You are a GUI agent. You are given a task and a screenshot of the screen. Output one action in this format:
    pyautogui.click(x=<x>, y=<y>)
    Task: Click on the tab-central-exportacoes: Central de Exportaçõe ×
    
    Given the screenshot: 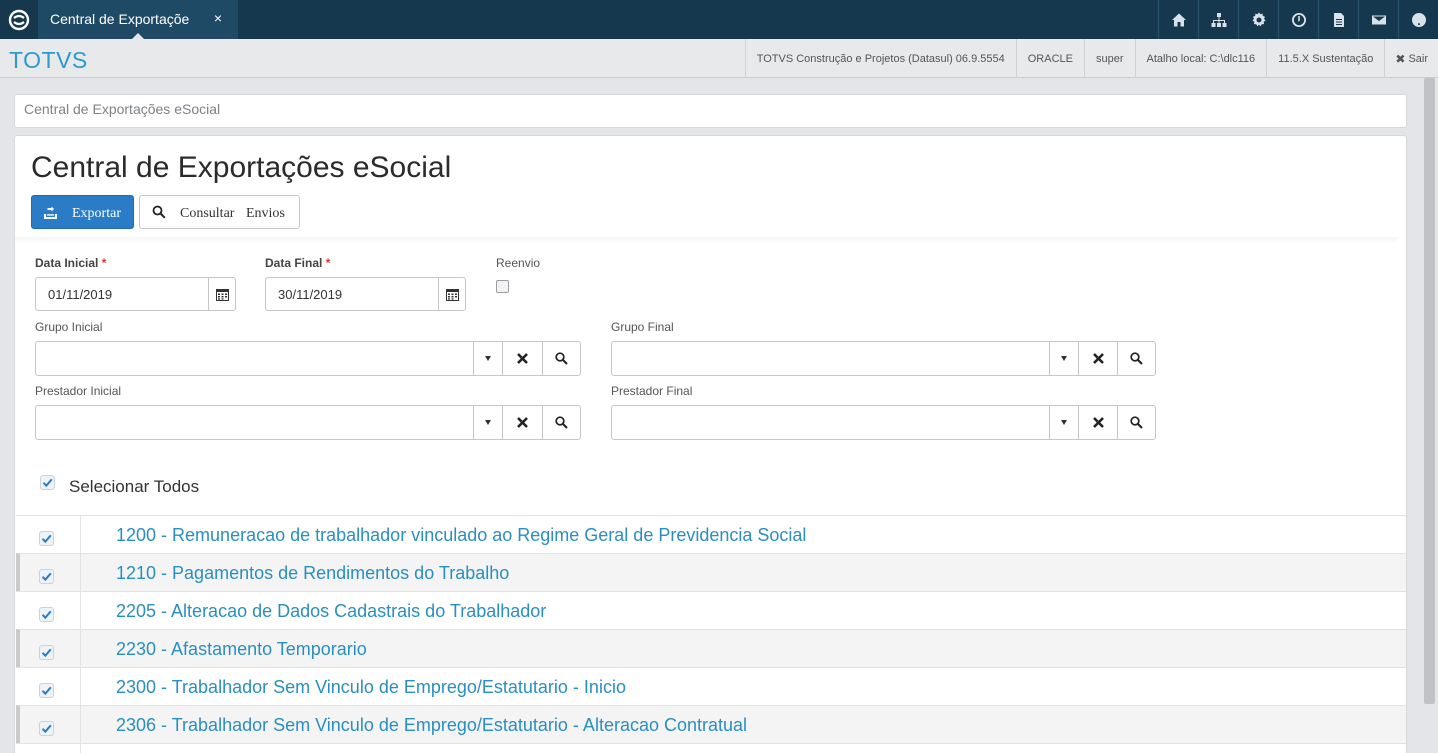 What is the action you would take?
    pyautogui.click(x=138, y=19)
    